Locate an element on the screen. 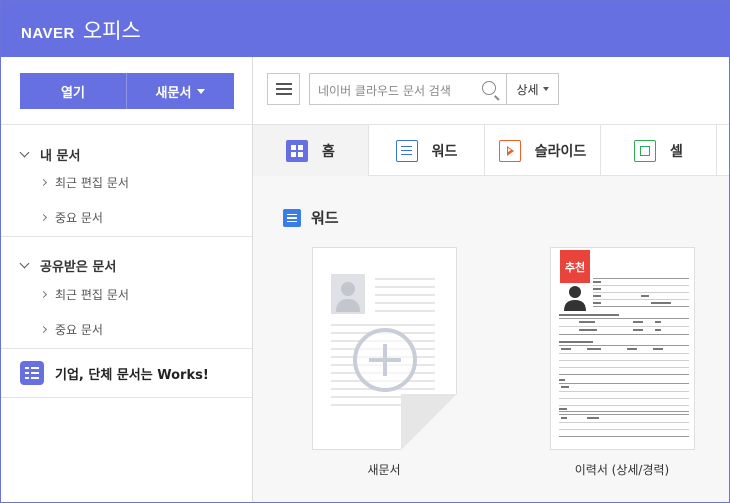 The height and width of the screenshot is (503, 730). slide-icon is located at coordinates (509, 150).